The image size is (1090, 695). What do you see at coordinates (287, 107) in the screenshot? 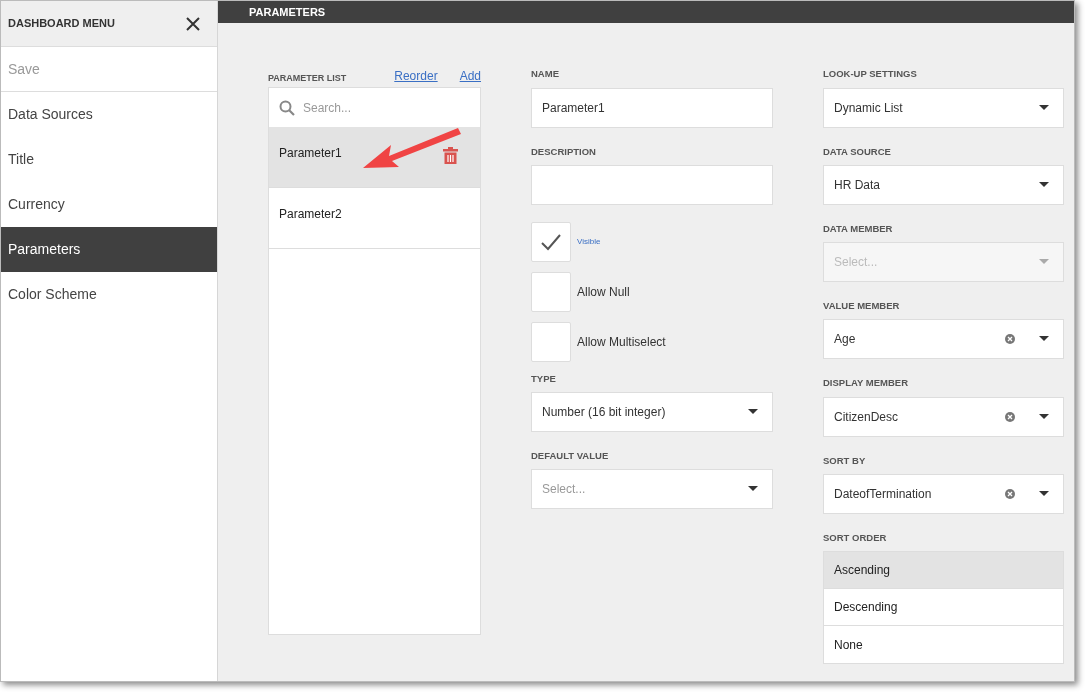
I see `search-icon` at bounding box center [287, 107].